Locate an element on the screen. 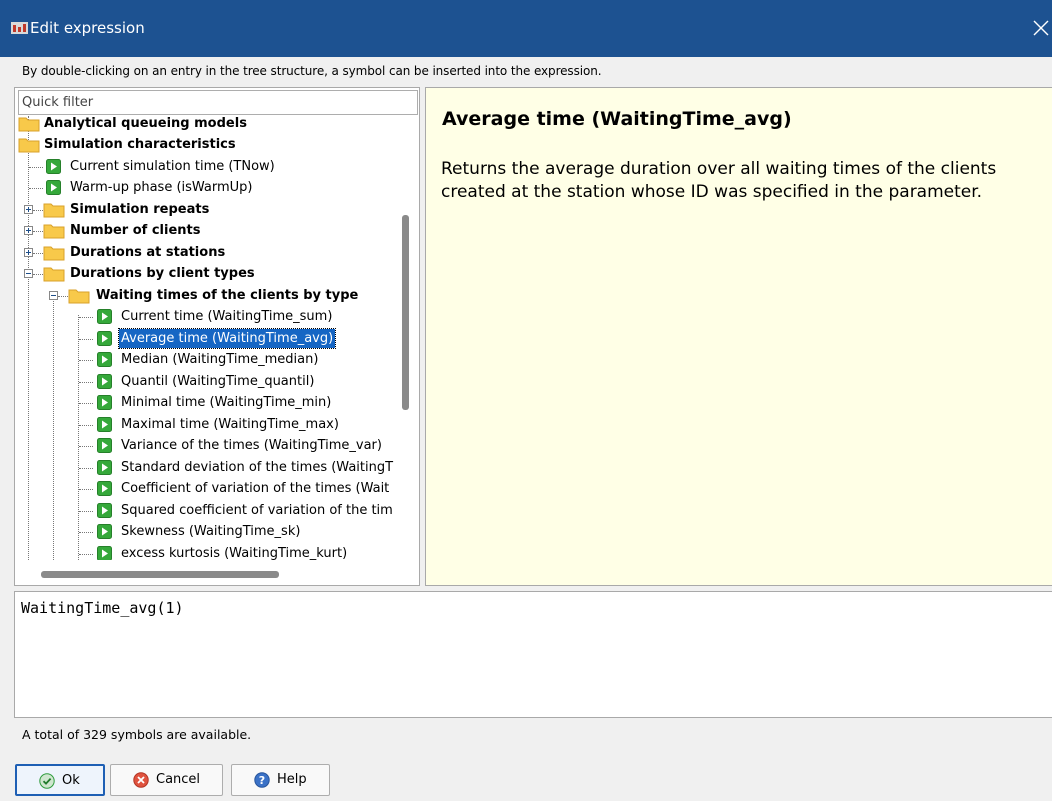 The height and width of the screenshot is (801, 1052). tree-item-waitingtime-sum: Current time (WaitingTime_sum) is located at coordinates (206, 316).